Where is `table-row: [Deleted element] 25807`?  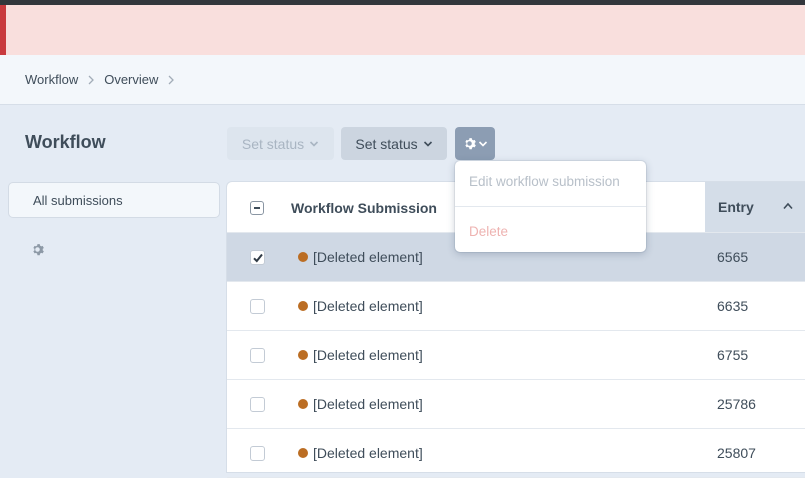 table-row: [Deleted element] 25807 is located at coordinates (516, 453).